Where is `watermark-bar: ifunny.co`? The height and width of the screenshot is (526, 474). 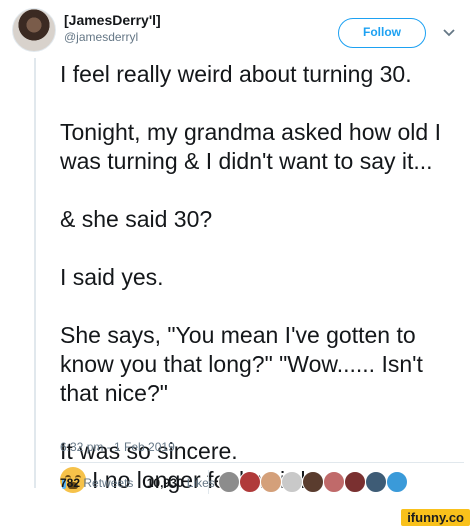
watermark-bar: ifunny.co is located at coordinates (237, 517).